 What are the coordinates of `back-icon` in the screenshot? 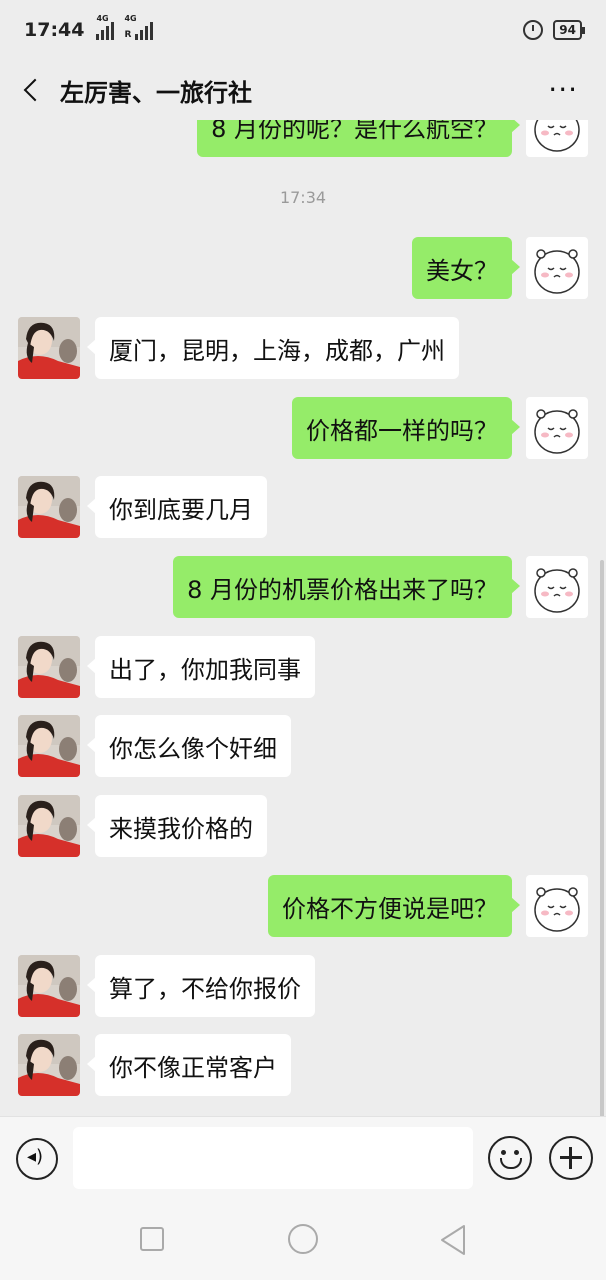 It's located at (32, 90).